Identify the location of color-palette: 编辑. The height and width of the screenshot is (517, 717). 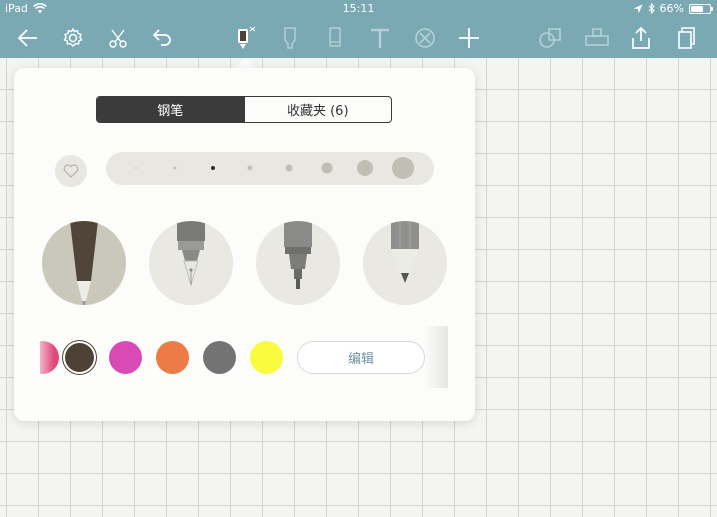
(244, 357).